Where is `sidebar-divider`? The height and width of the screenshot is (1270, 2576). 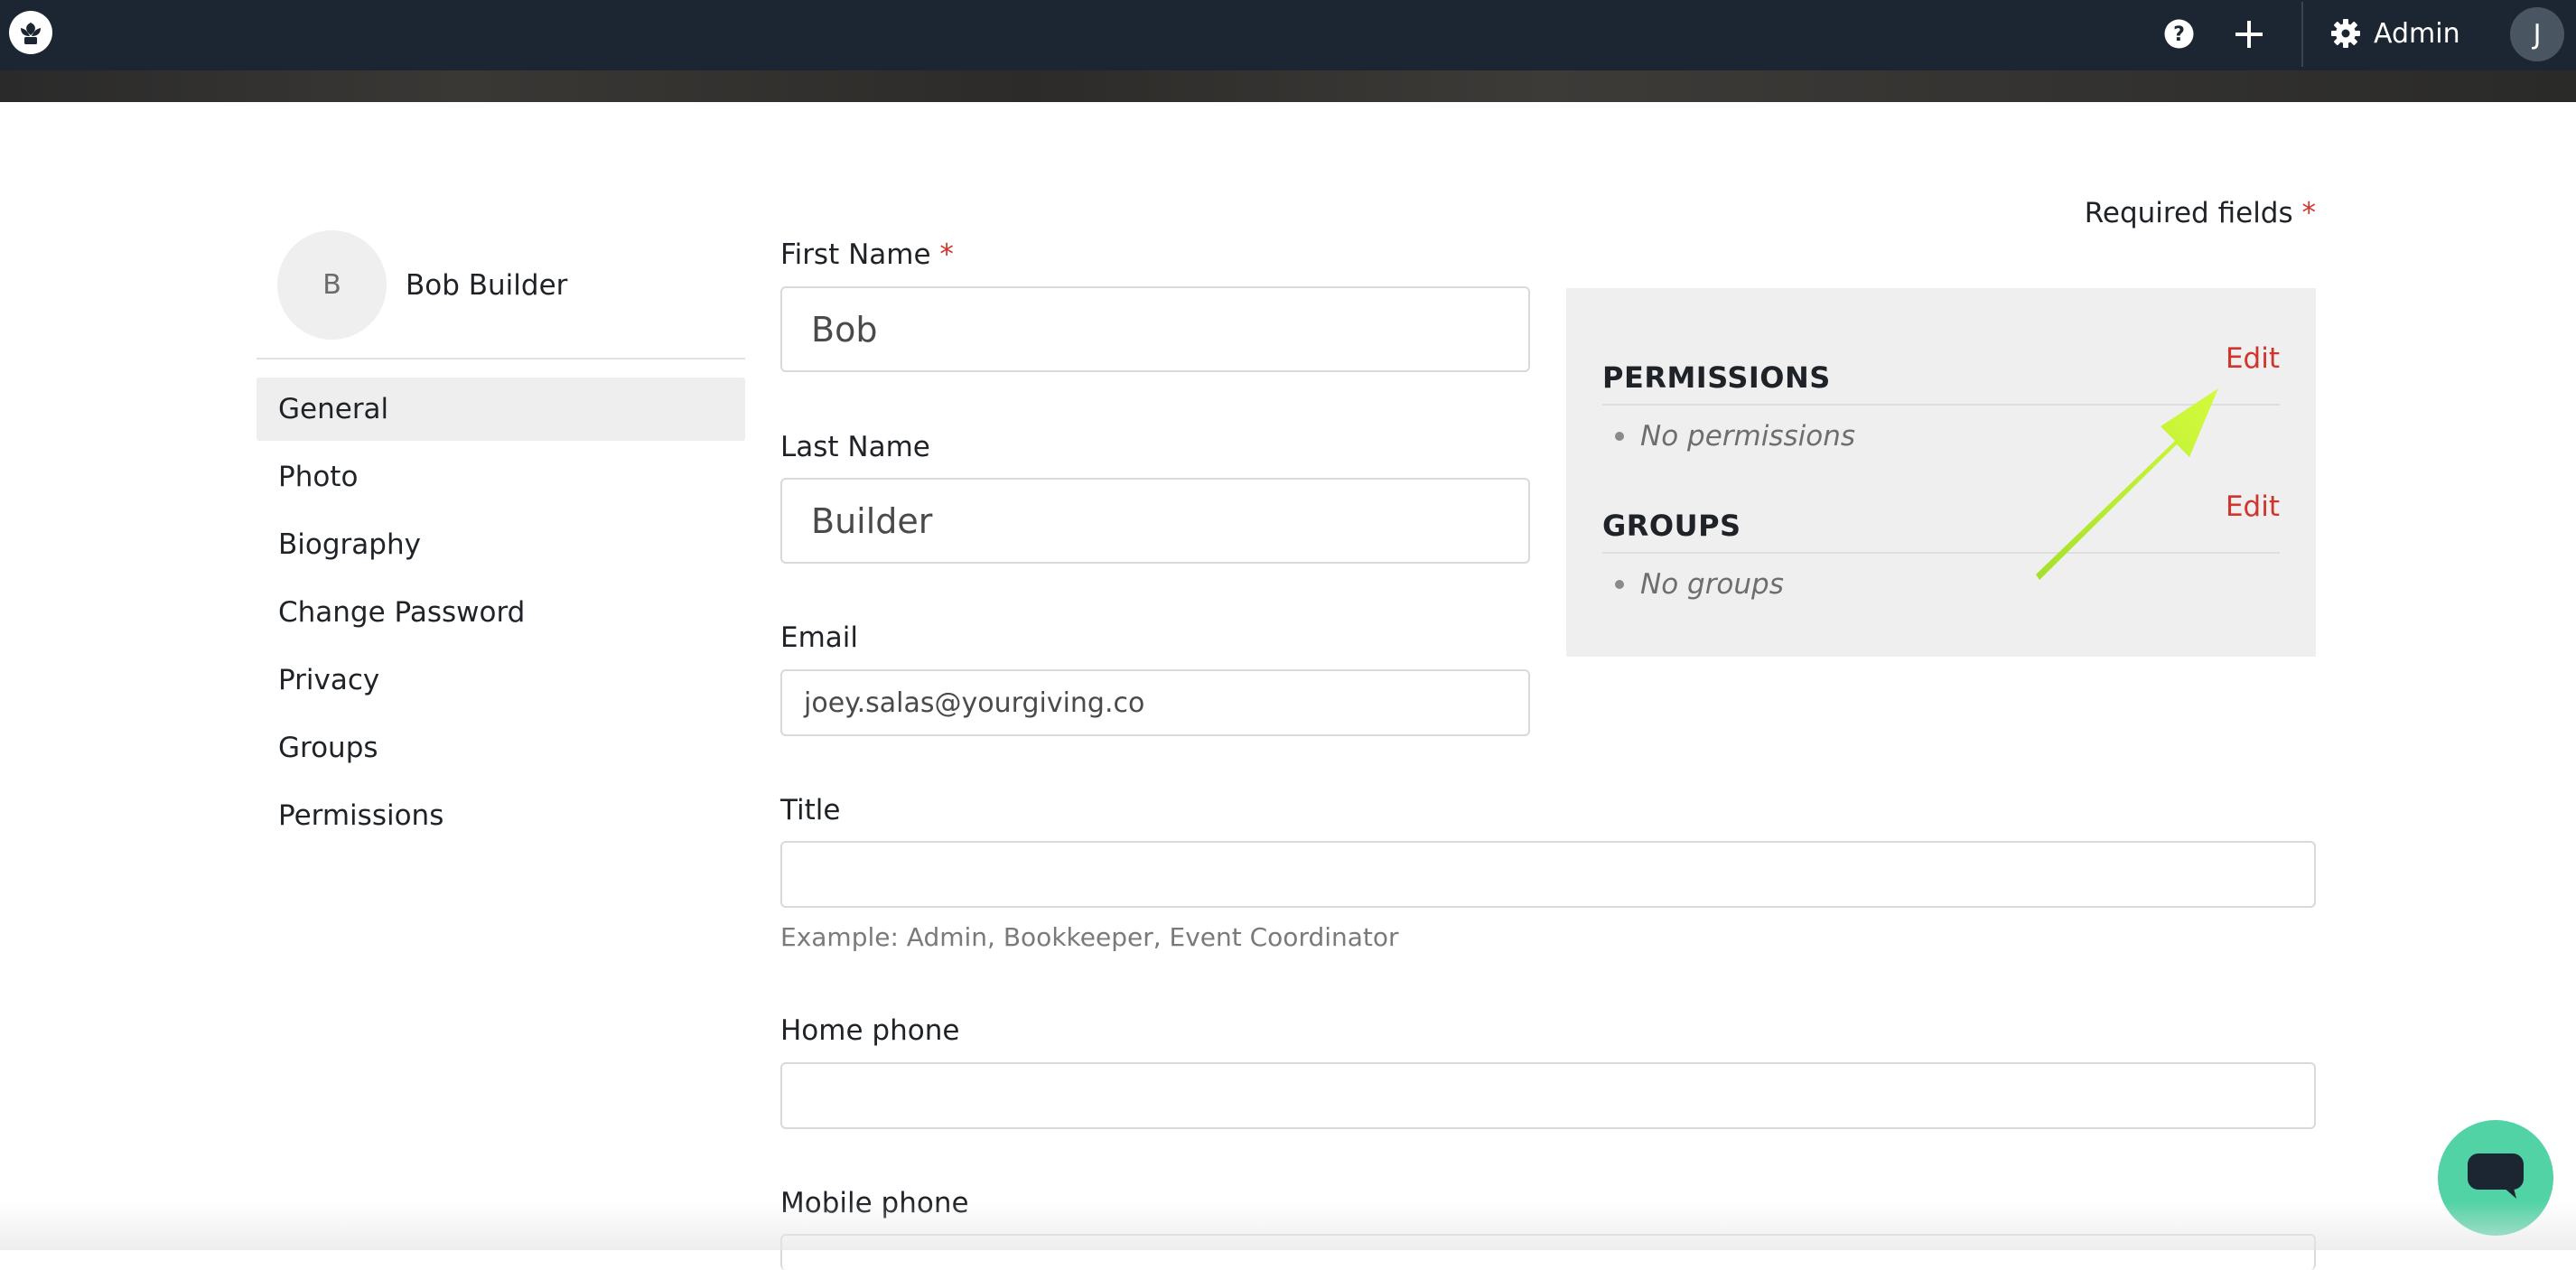 sidebar-divider is located at coordinates (501, 359).